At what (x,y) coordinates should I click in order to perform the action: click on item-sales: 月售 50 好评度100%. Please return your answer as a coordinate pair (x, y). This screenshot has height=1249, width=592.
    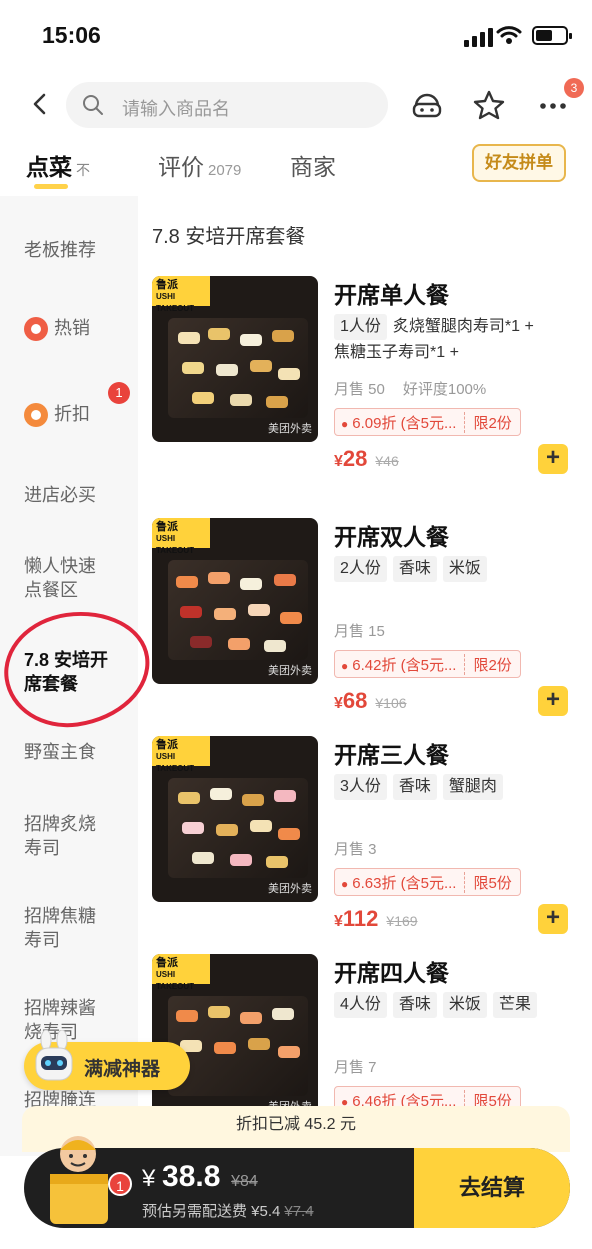
    Looking at the image, I should click on (419, 388).